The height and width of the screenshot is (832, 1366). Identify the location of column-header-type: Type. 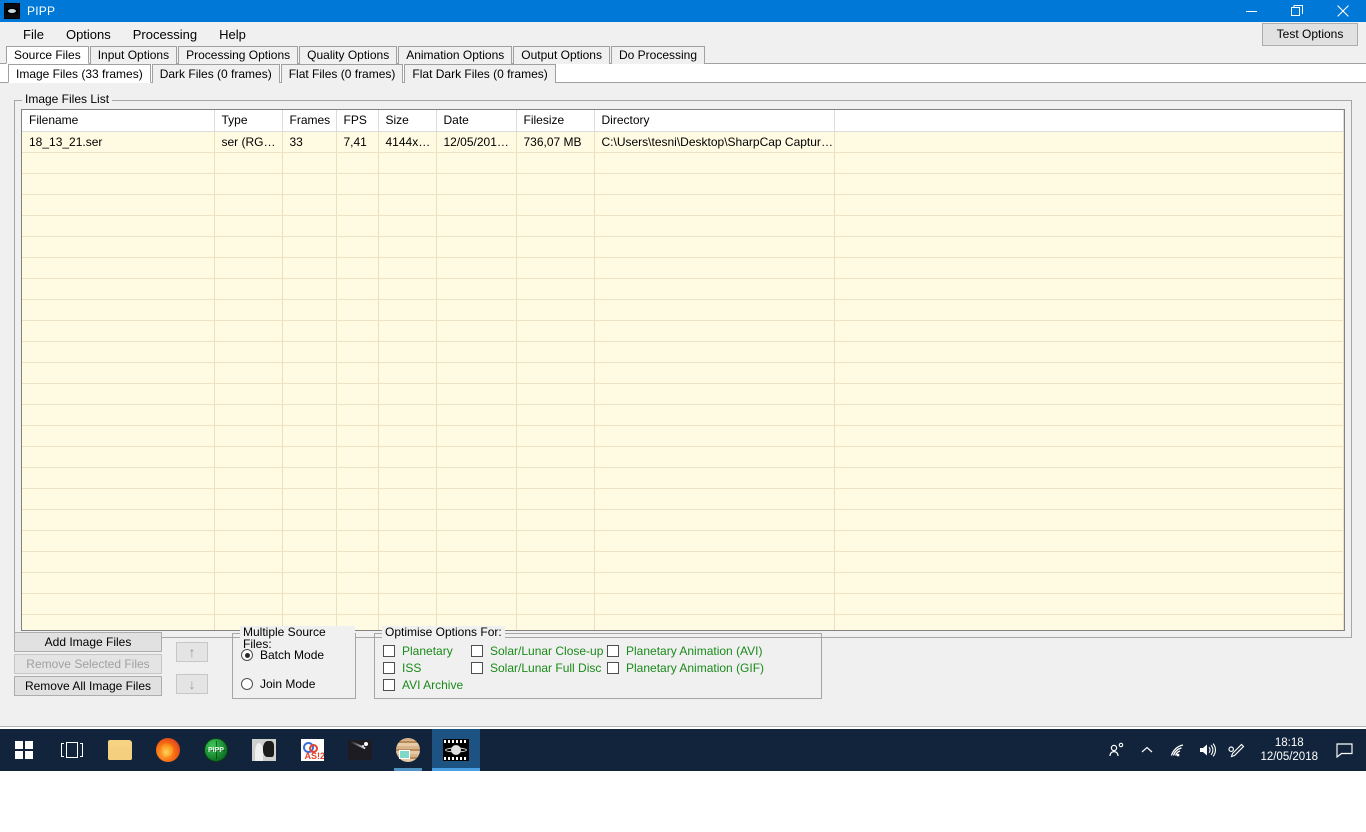
(248, 121).